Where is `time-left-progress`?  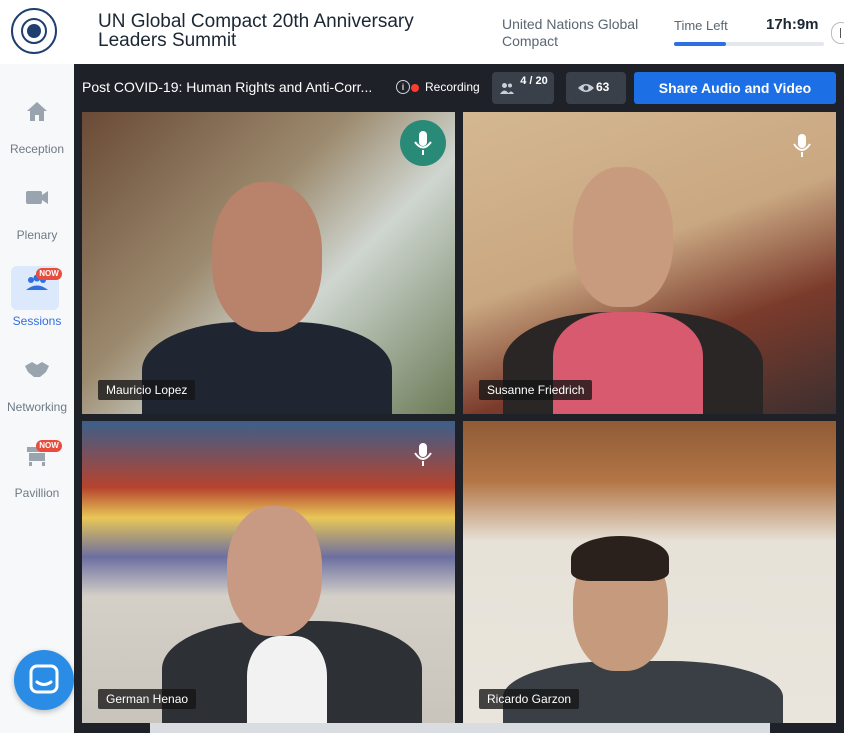
time-left-progress is located at coordinates (749, 44).